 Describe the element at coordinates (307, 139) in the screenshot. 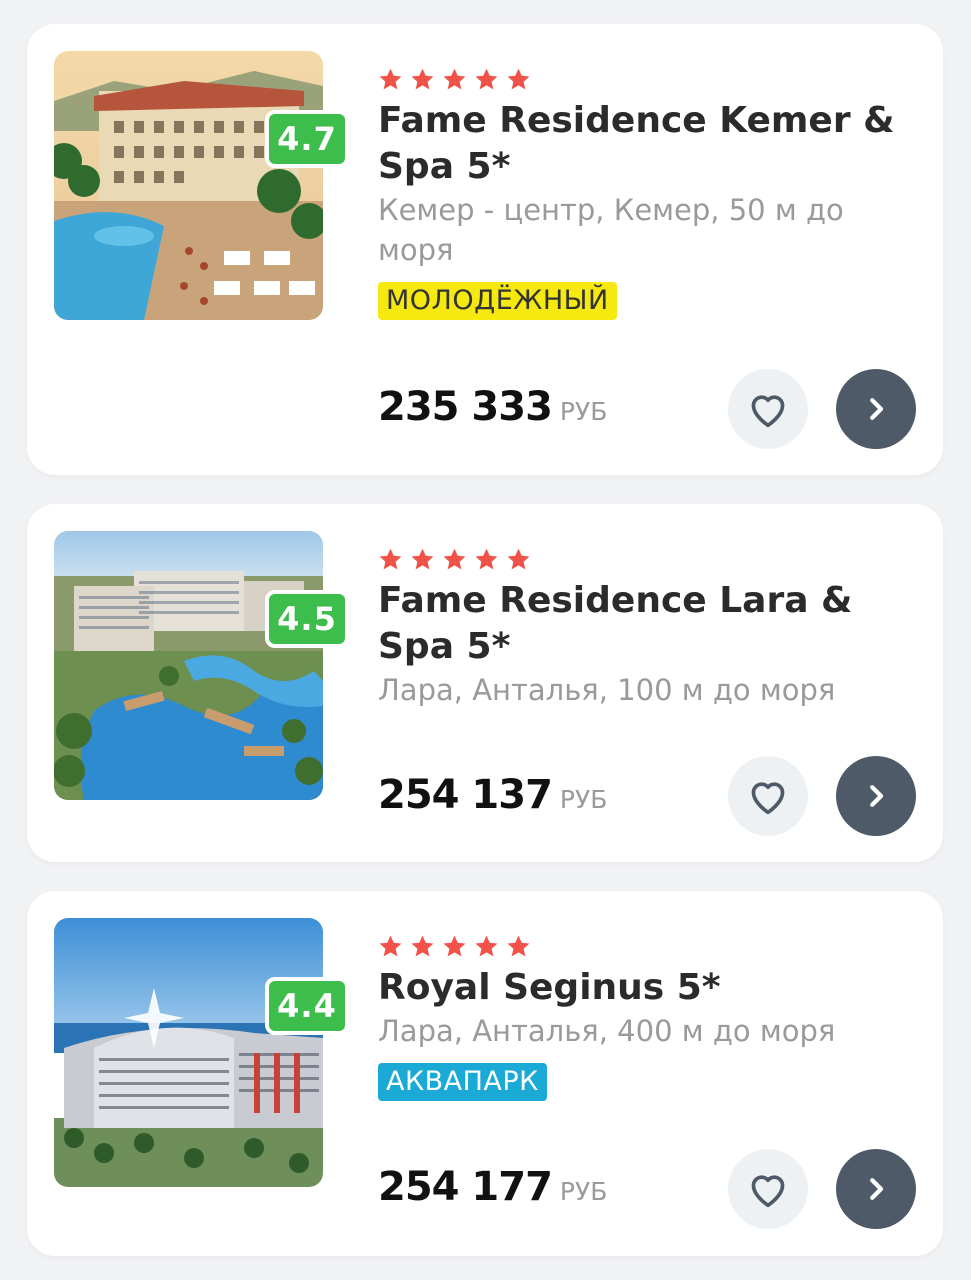

I see `rating-badge: 4.7` at that location.